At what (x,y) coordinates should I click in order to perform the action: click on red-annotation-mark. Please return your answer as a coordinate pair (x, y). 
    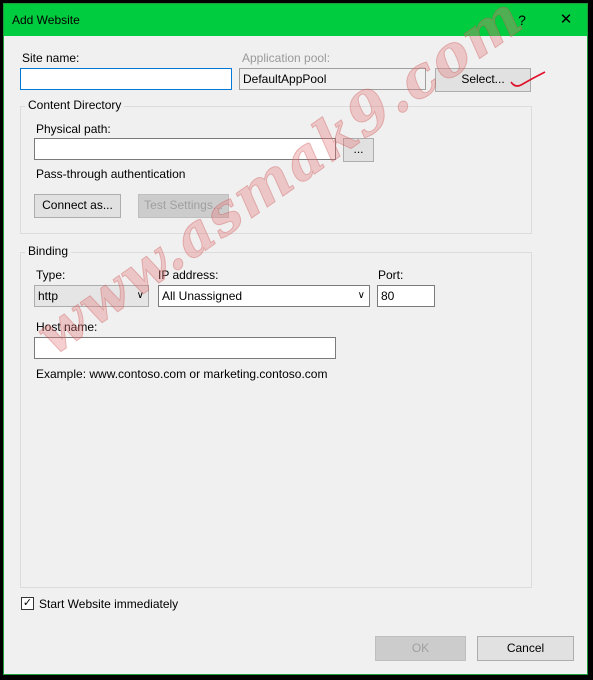
    Looking at the image, I should click on (528, 79).